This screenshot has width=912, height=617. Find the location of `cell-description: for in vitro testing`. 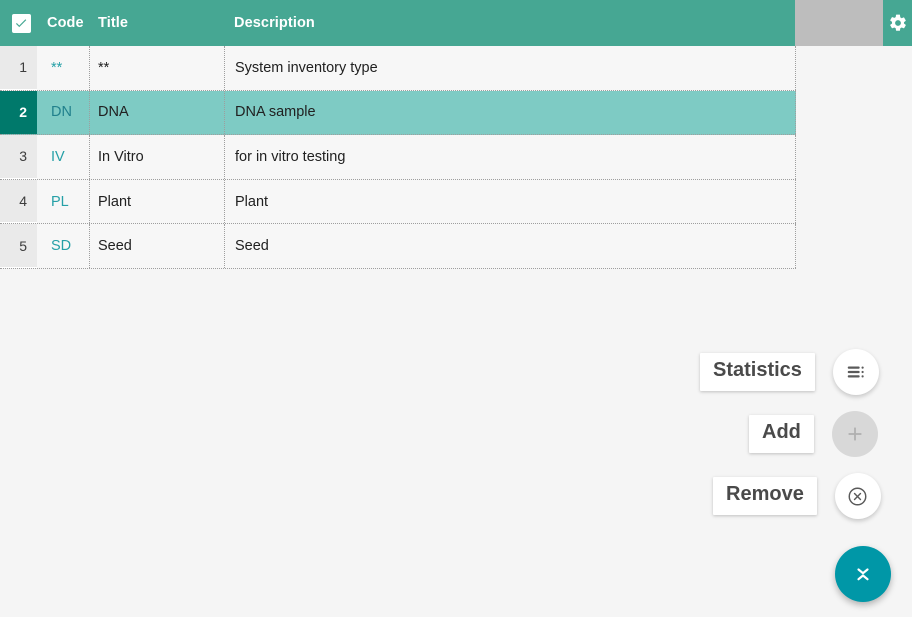

cell-description: for in vitro testing is located at coordinates (510, 157).